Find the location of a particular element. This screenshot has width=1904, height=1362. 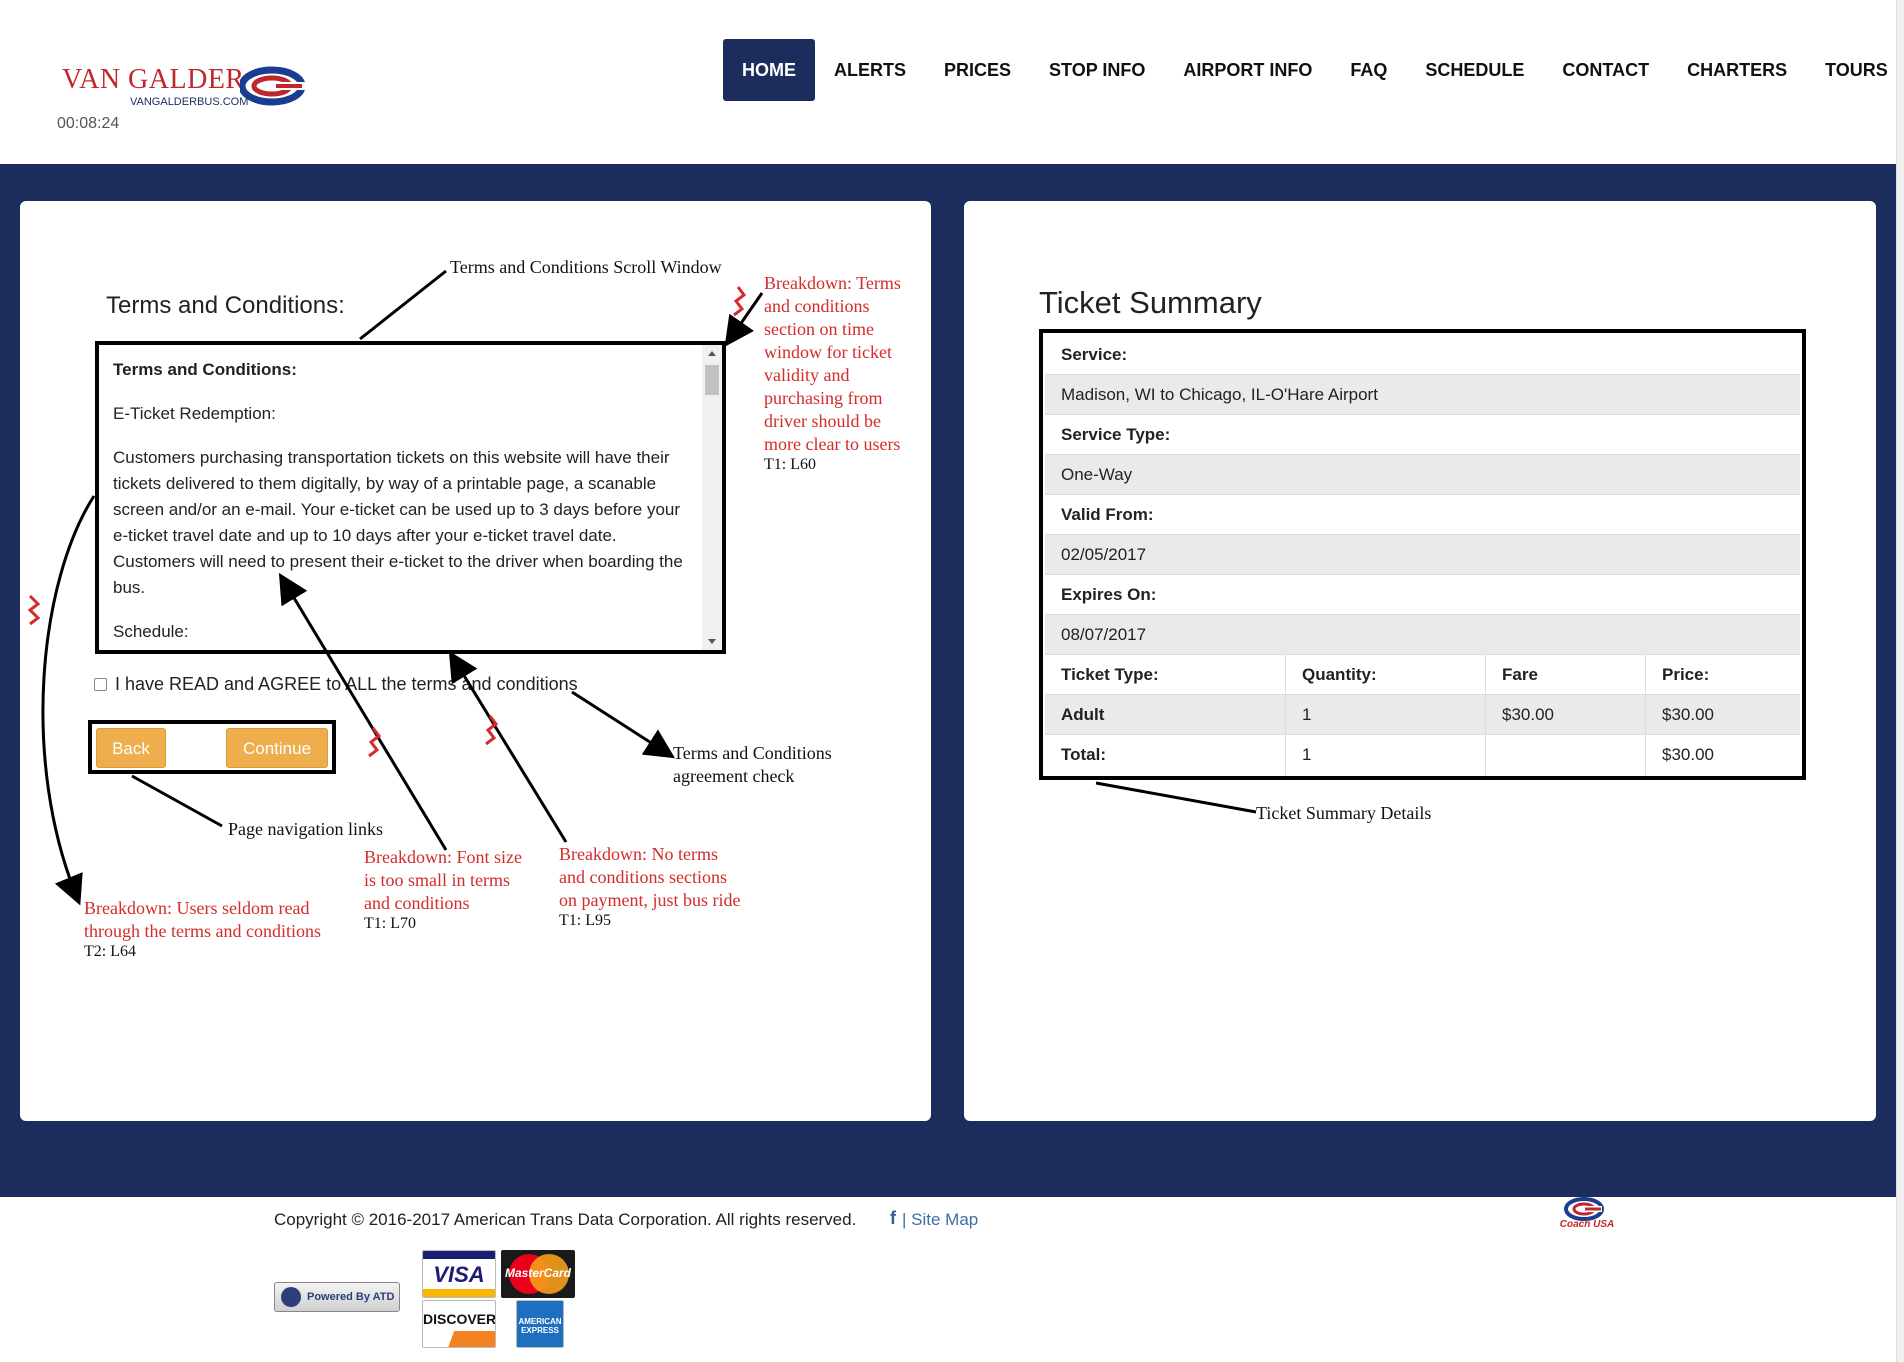

table-row: One-Way is located at coordinates (1422, 475).